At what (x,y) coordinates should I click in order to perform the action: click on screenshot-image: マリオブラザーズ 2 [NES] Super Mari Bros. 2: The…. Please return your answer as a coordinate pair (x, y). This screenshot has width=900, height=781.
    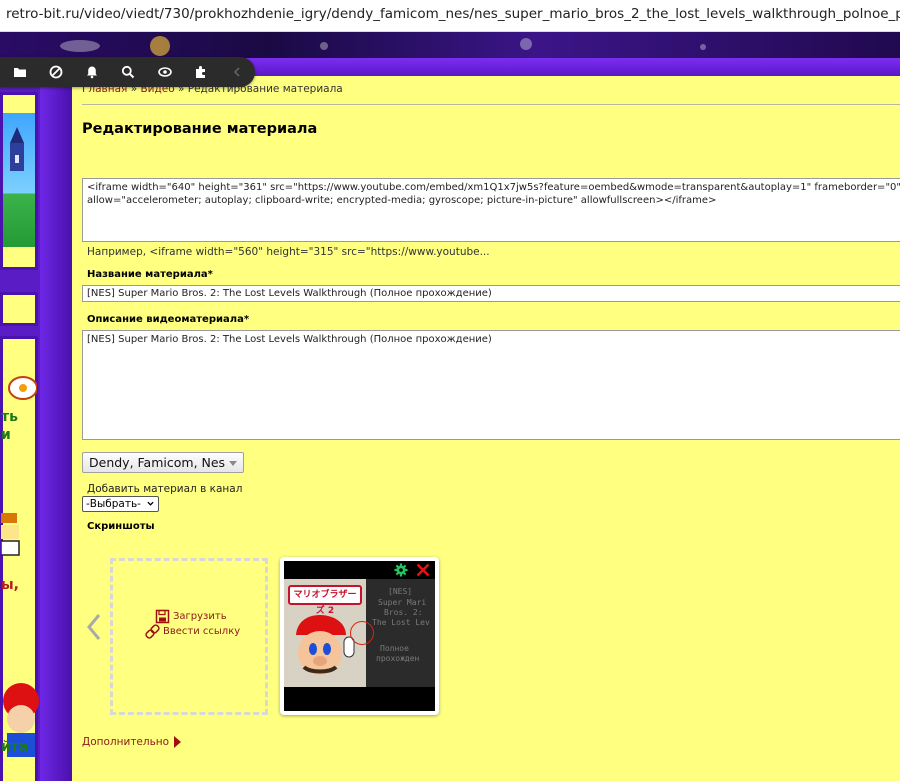
    Looking at the image, I should click on (359, 636).